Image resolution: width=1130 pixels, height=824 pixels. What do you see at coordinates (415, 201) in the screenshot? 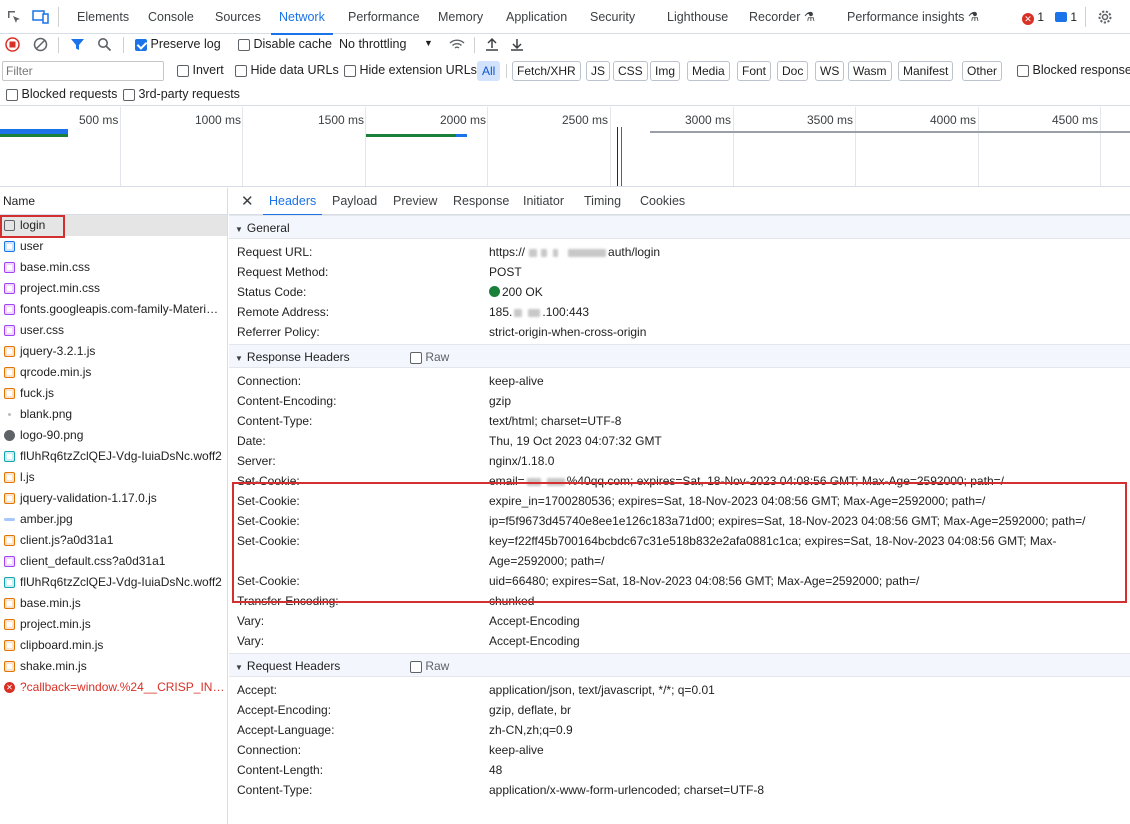
I see `tab-preview: Preview` at bounding box center [415, 201].